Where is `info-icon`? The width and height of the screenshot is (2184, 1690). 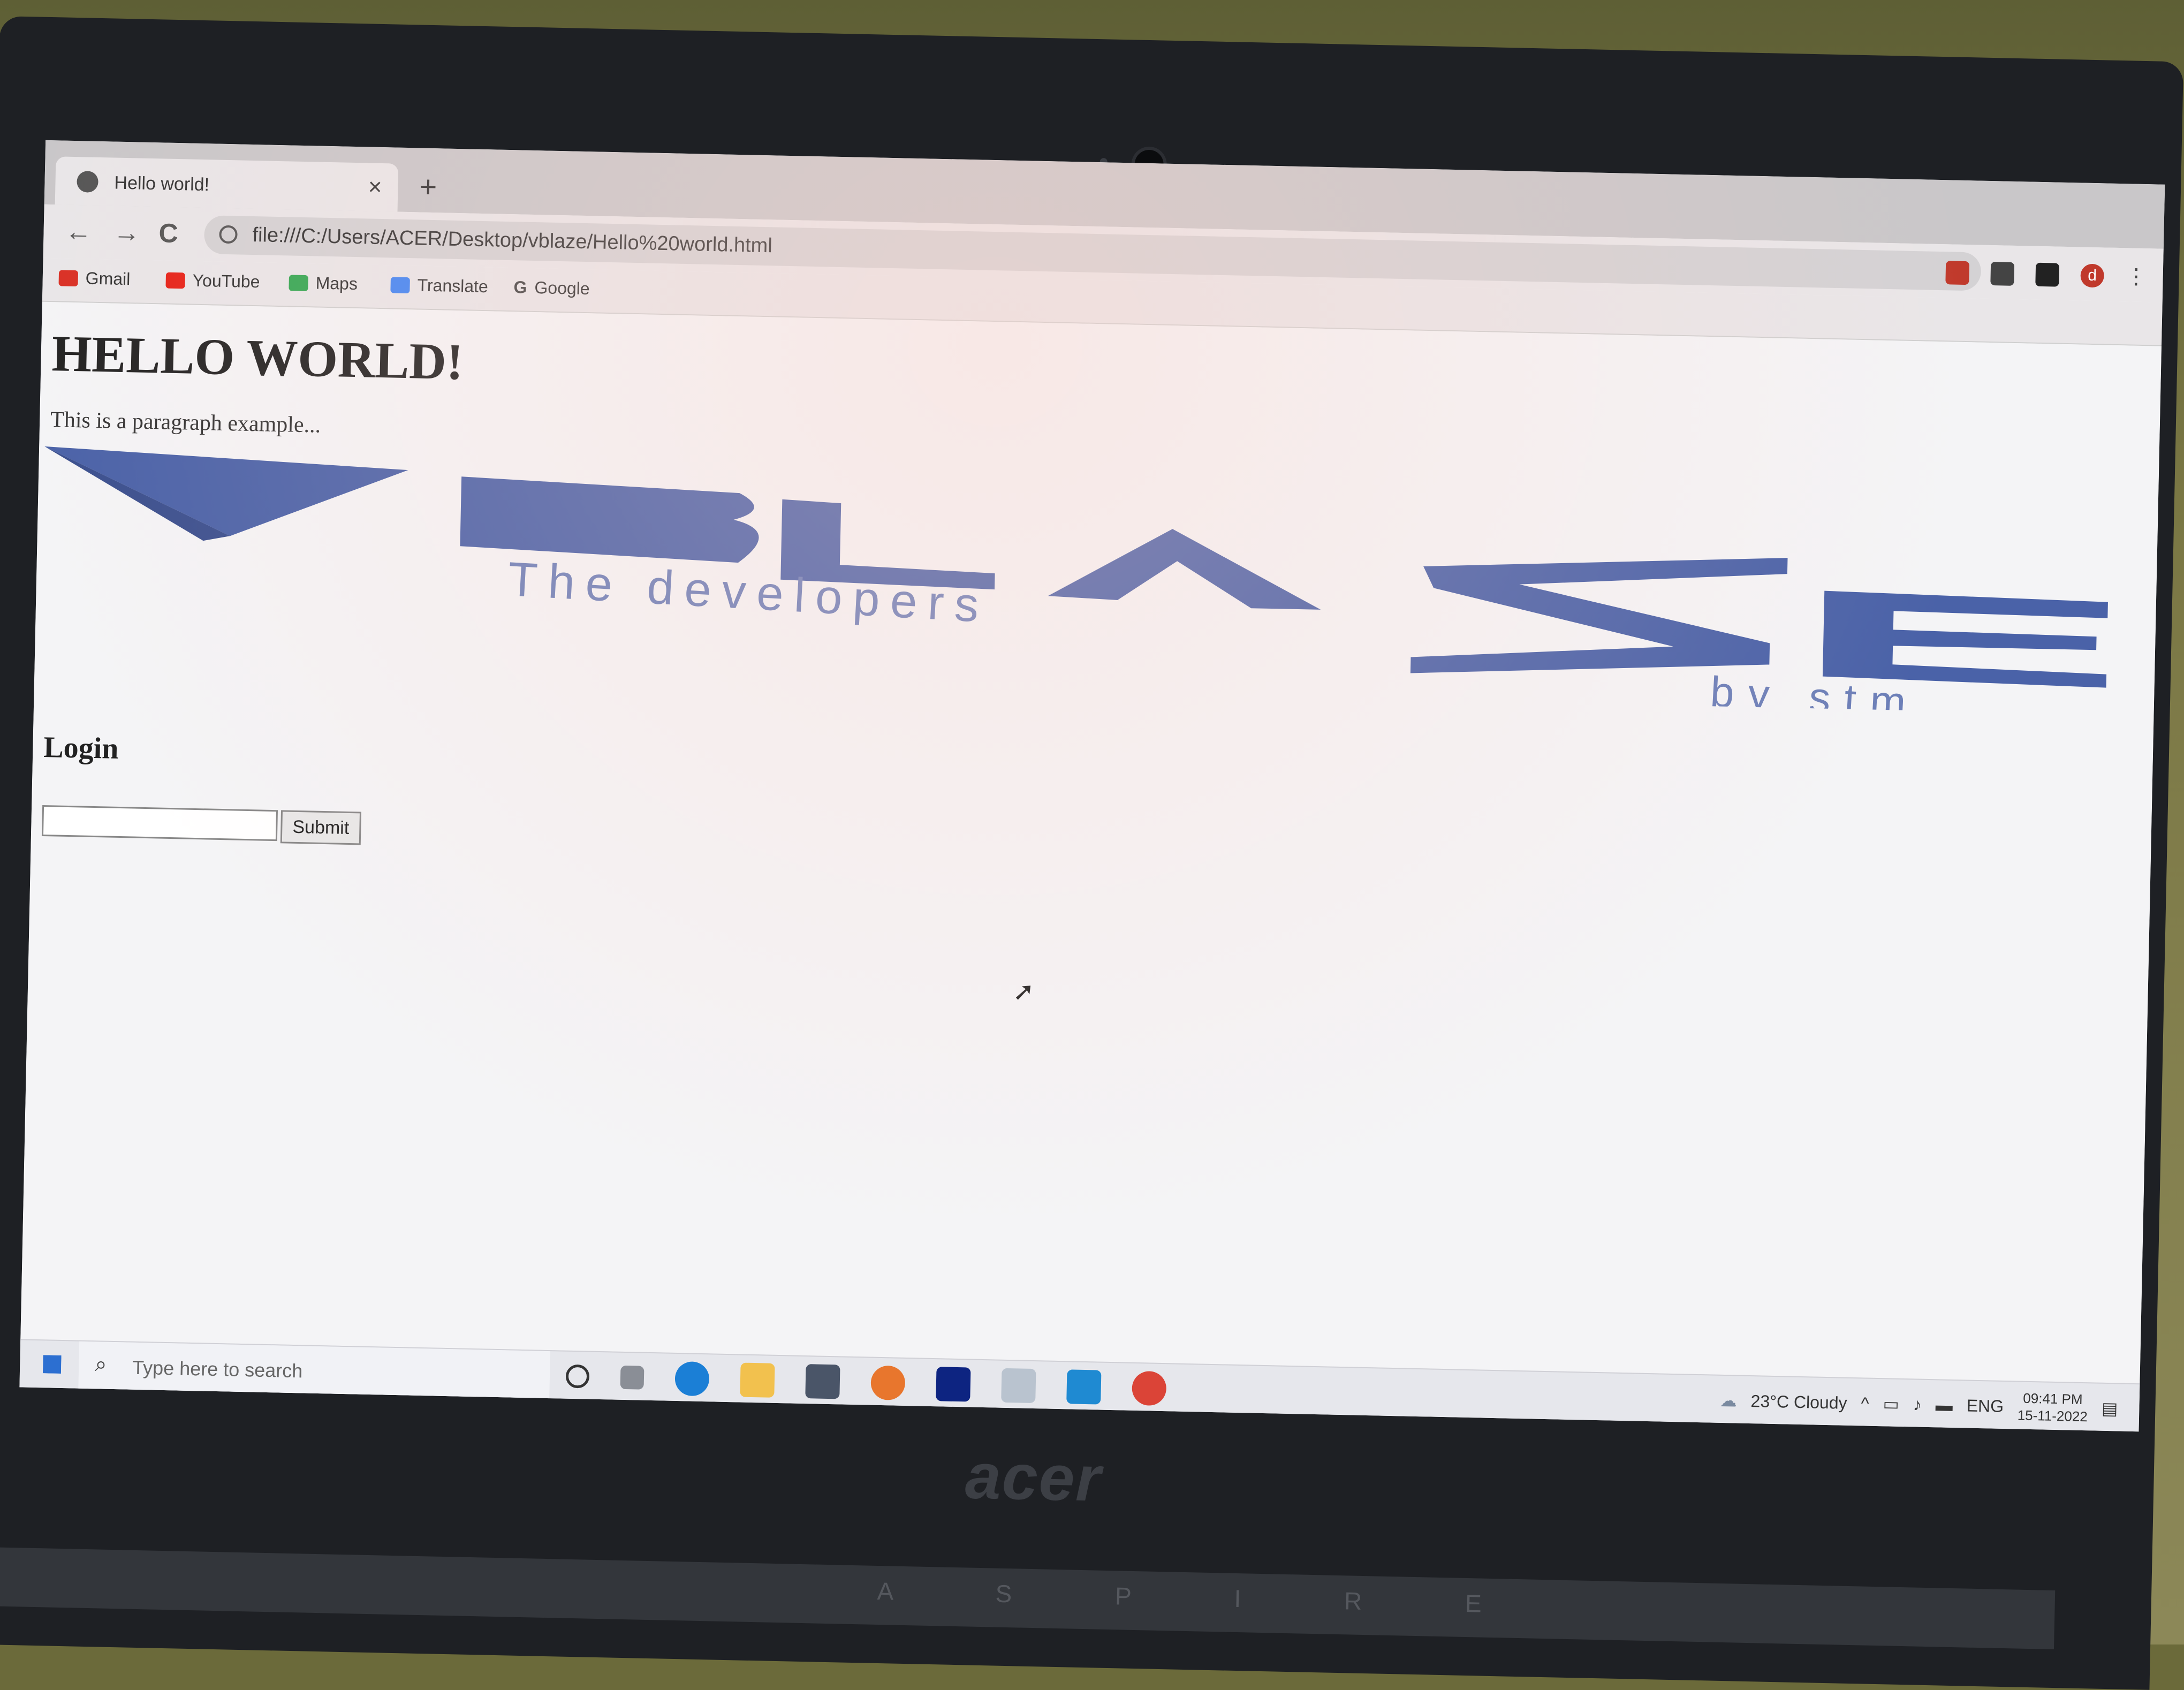 info-icon is located at coordinates (228, 235).